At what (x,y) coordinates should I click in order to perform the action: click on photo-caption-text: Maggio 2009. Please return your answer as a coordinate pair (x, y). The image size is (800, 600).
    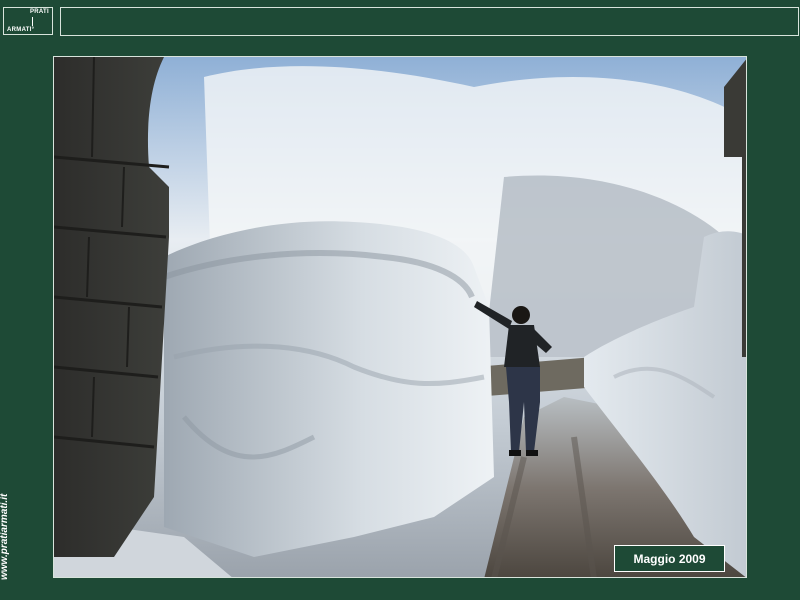
    Looking at the image, I should click on (669, 558).